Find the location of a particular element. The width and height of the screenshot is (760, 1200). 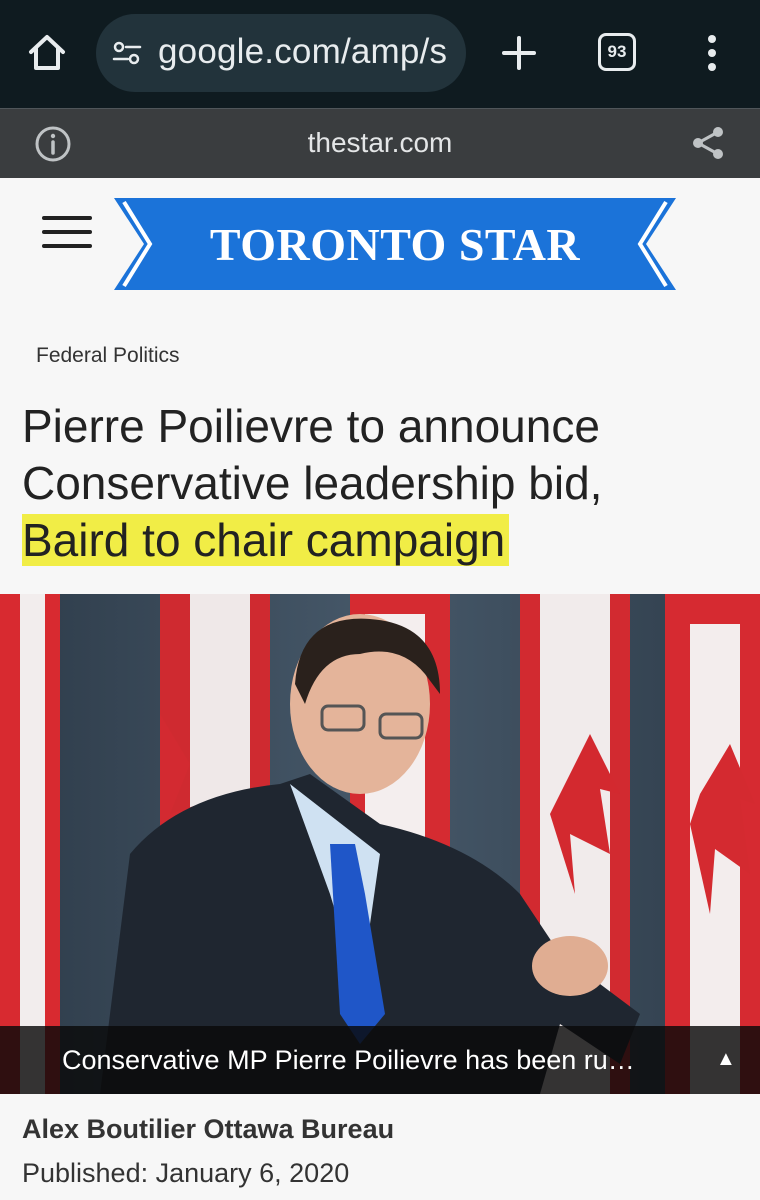

headline-highlight: Baird to chair campaign is located at coordinates (266, 540).